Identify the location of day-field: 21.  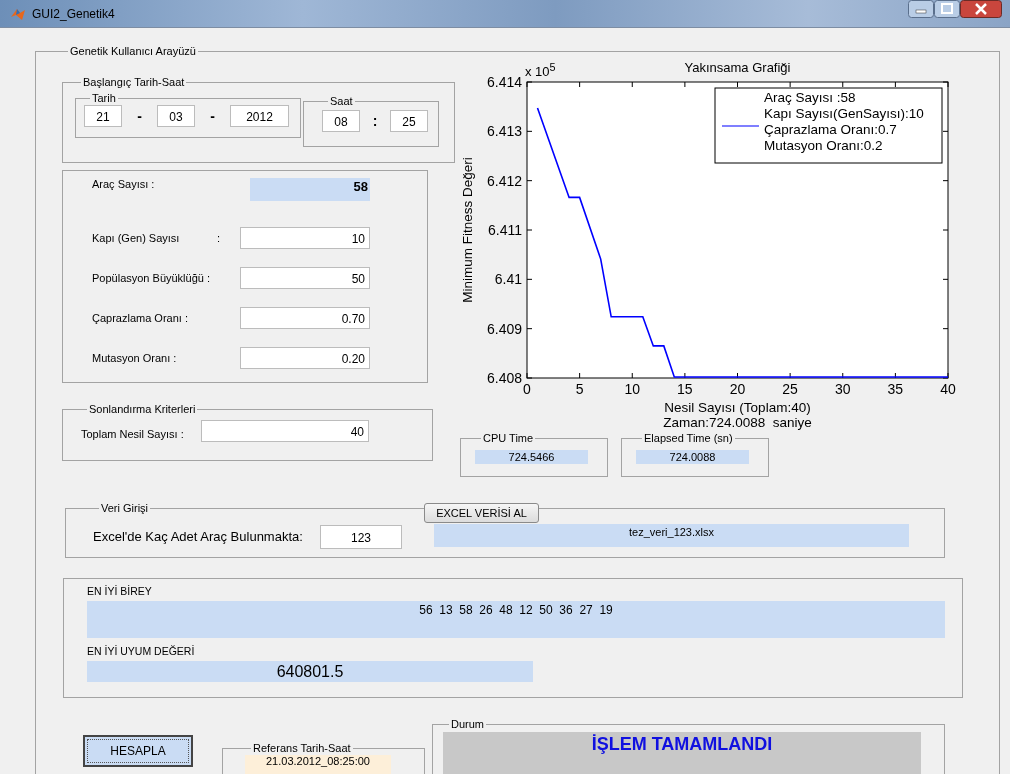
(103, 116).